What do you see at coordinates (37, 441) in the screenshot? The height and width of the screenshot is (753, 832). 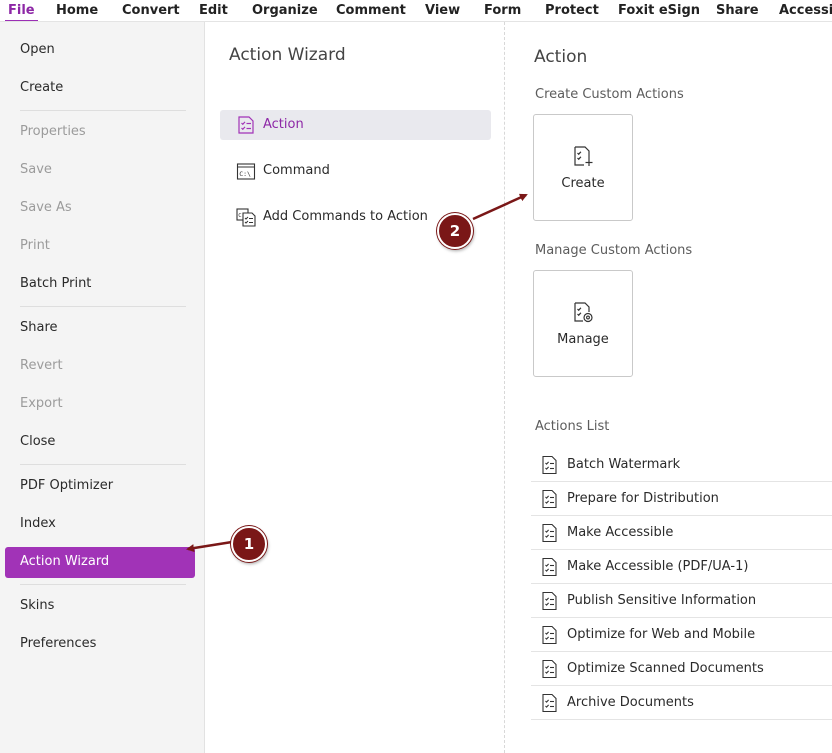 I see `file-menu-close: Close` at bounding box center [37, 441].